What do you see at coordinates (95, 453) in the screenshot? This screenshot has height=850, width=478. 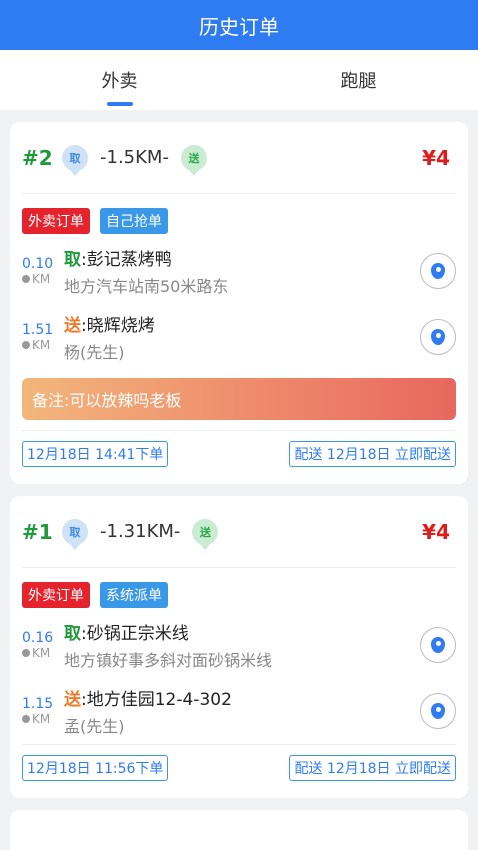 I see `order-time: 12月18日 14:41下单` at bounding box center [95, 453].